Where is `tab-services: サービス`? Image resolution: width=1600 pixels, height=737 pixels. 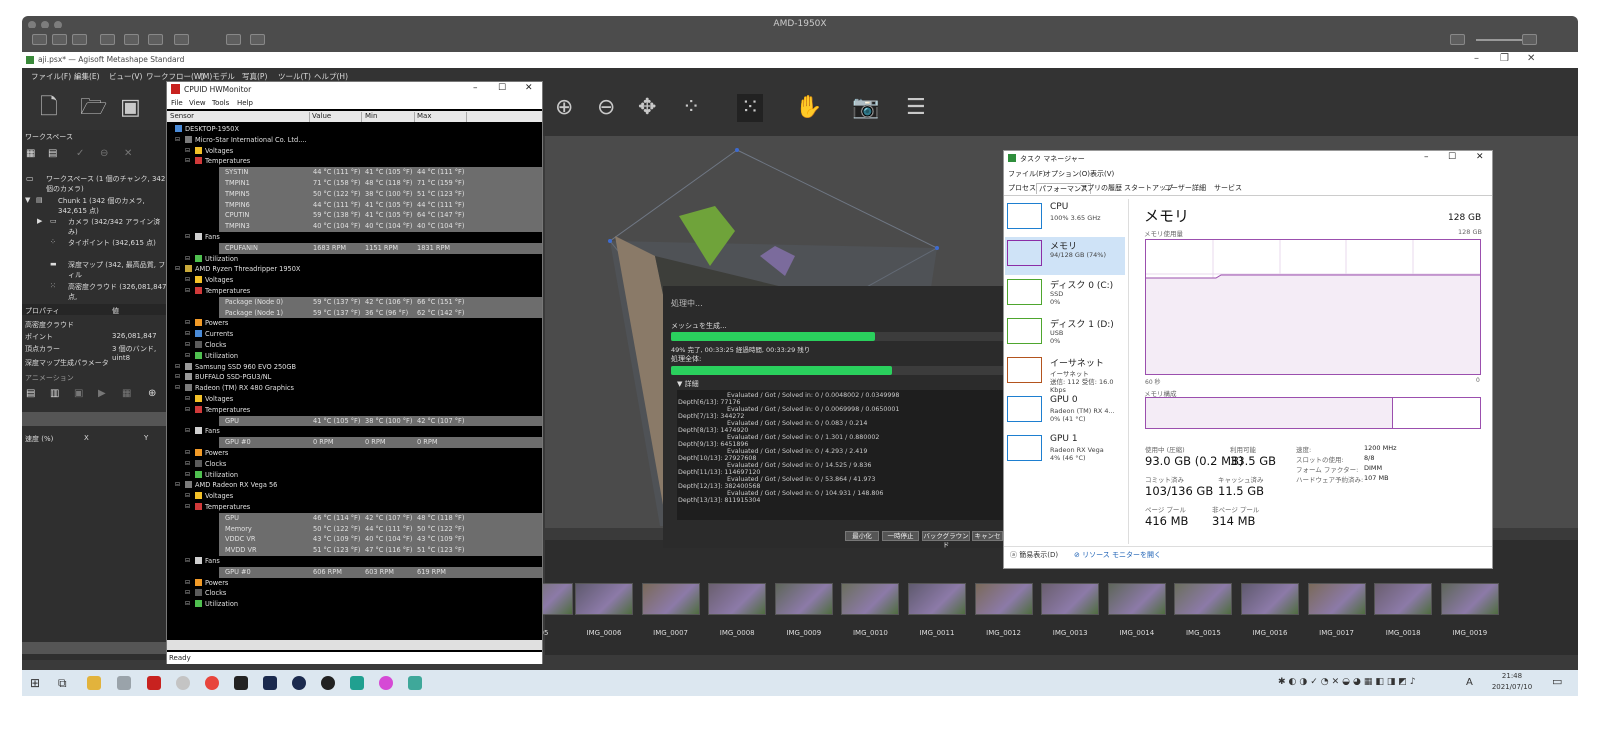
tab-services: サービス is located at coordinates (1228, 188).